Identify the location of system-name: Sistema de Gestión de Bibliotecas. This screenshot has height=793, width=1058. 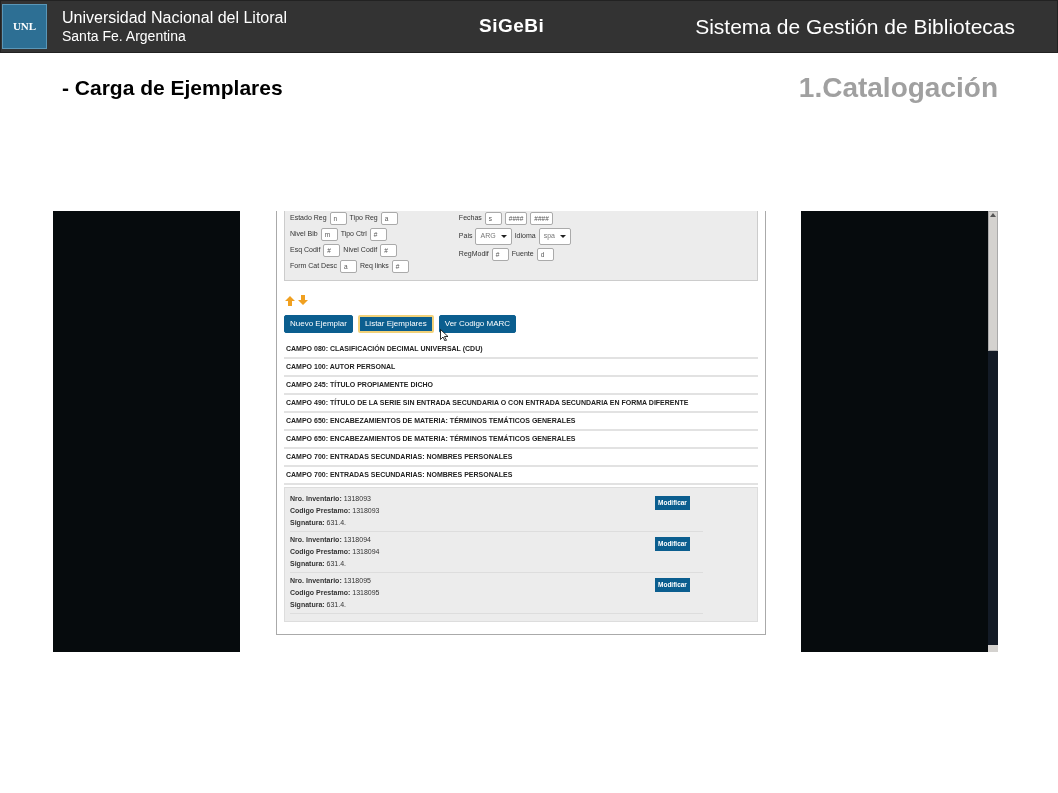
(855, 26).